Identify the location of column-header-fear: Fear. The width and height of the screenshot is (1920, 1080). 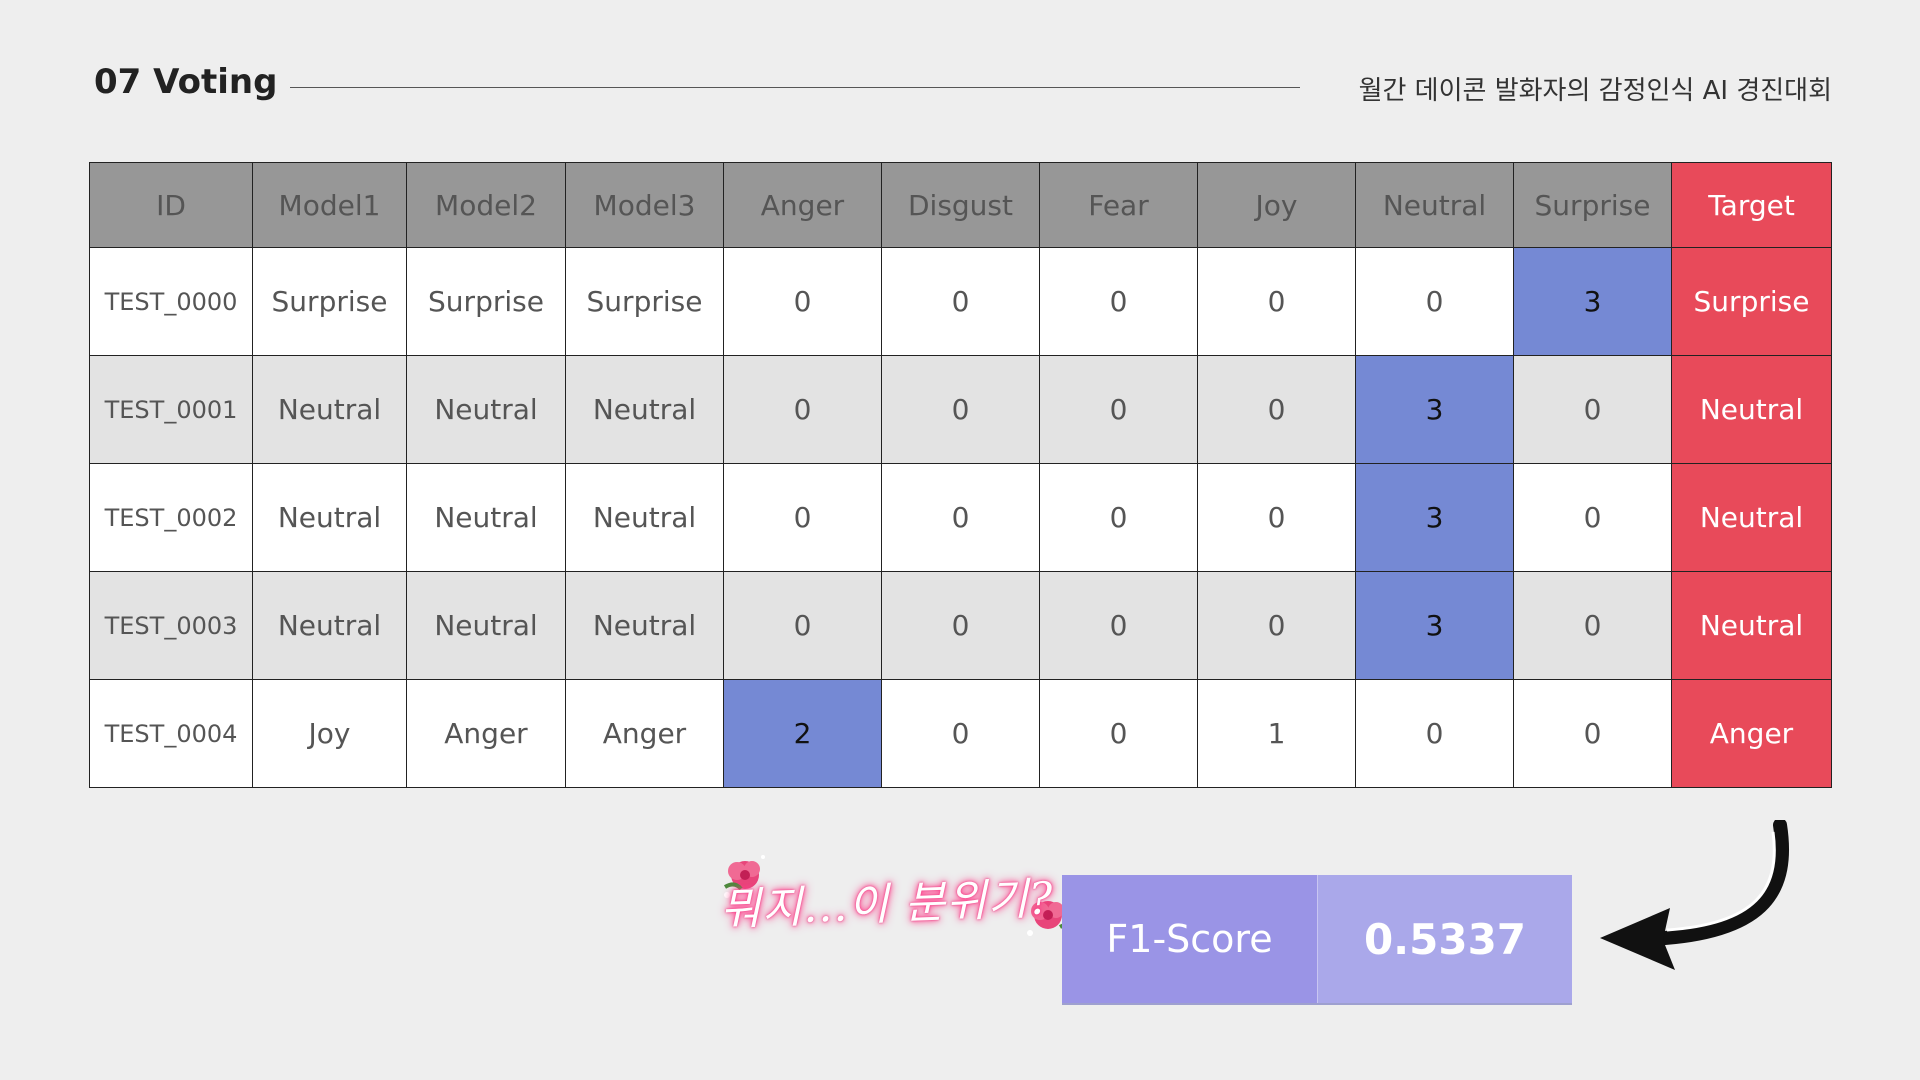
(1118, 205).